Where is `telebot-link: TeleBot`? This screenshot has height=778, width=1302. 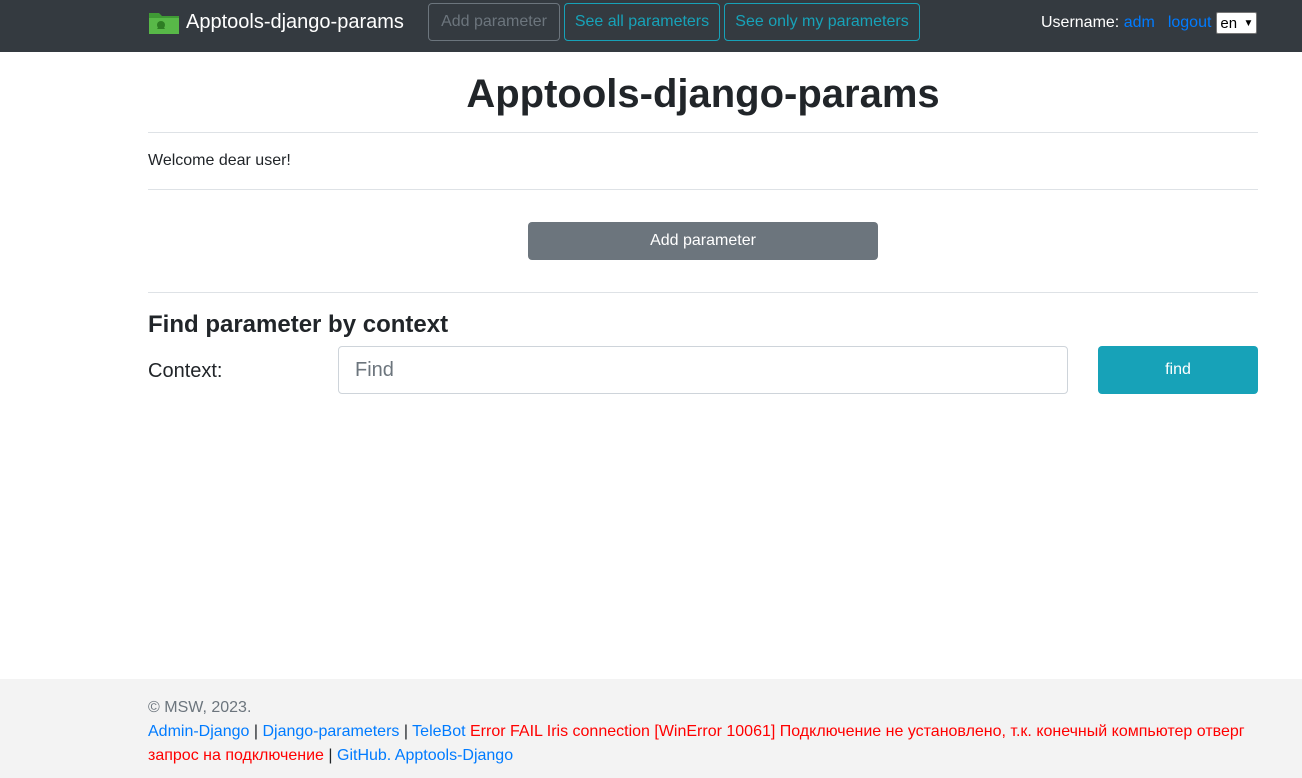
telebot-link: TeleBot is located at coordinates (438, 731).